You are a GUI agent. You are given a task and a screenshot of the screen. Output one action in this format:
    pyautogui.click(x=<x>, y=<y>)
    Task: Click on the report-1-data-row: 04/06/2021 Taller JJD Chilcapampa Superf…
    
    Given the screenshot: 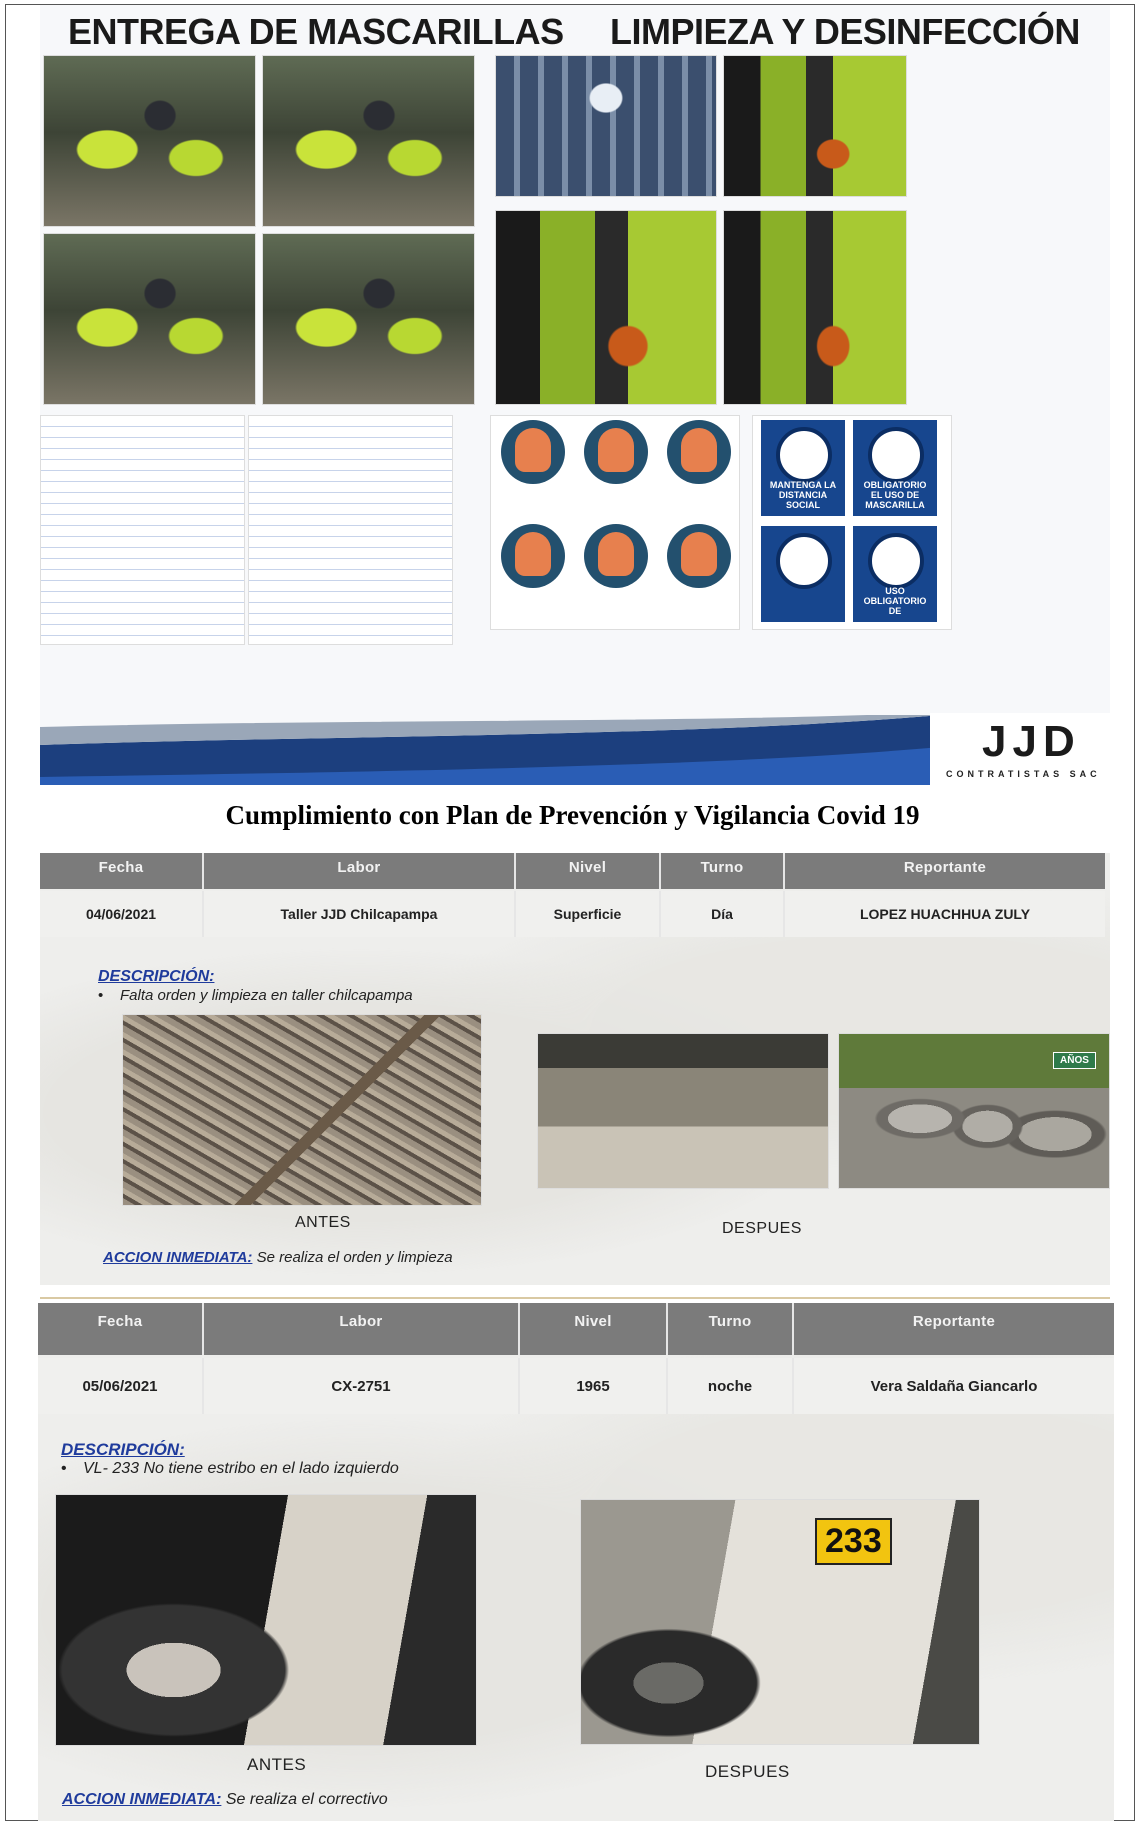 What is the action you would take?
    pyautogui.click(x=575, y=914)
    